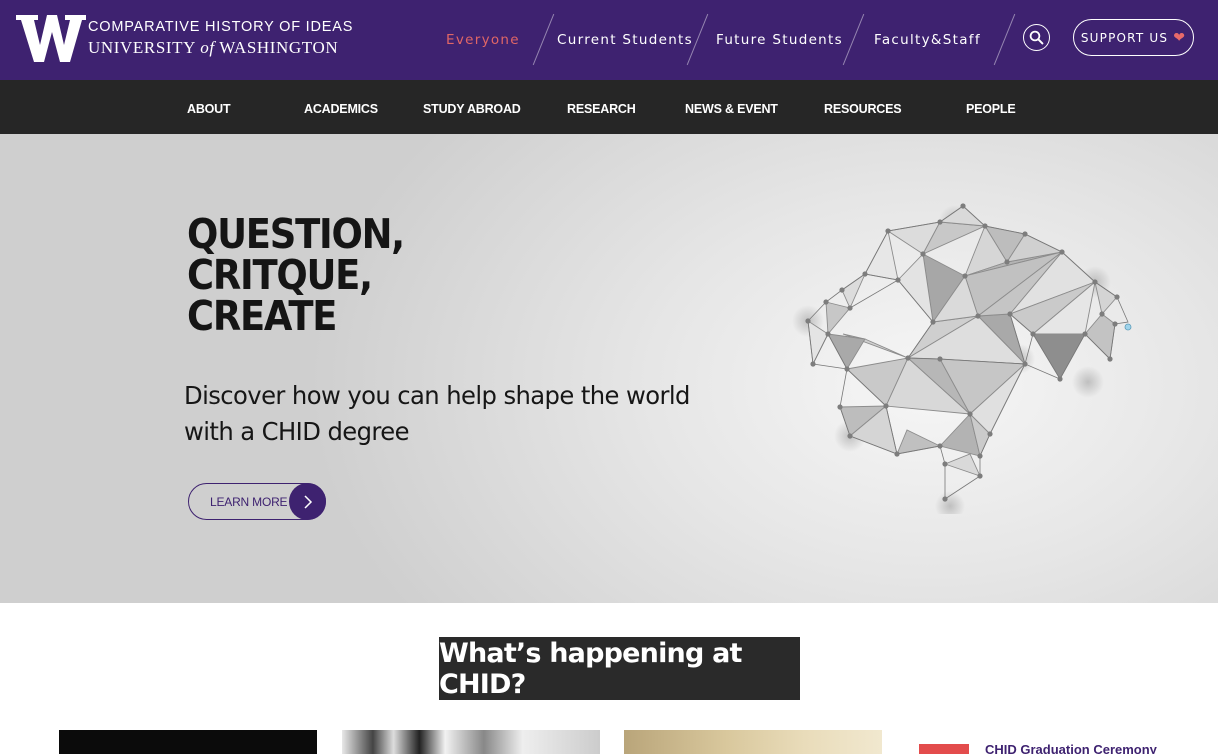  I want to click on logo-university-post: WASHINGTON, so click(276, 48).